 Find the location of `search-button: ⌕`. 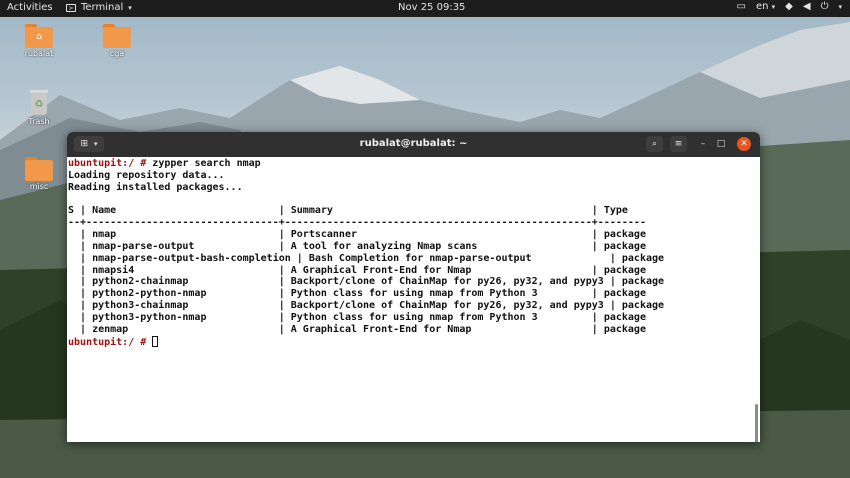

search-button: ⌕ is located at coordinates (654, 144).